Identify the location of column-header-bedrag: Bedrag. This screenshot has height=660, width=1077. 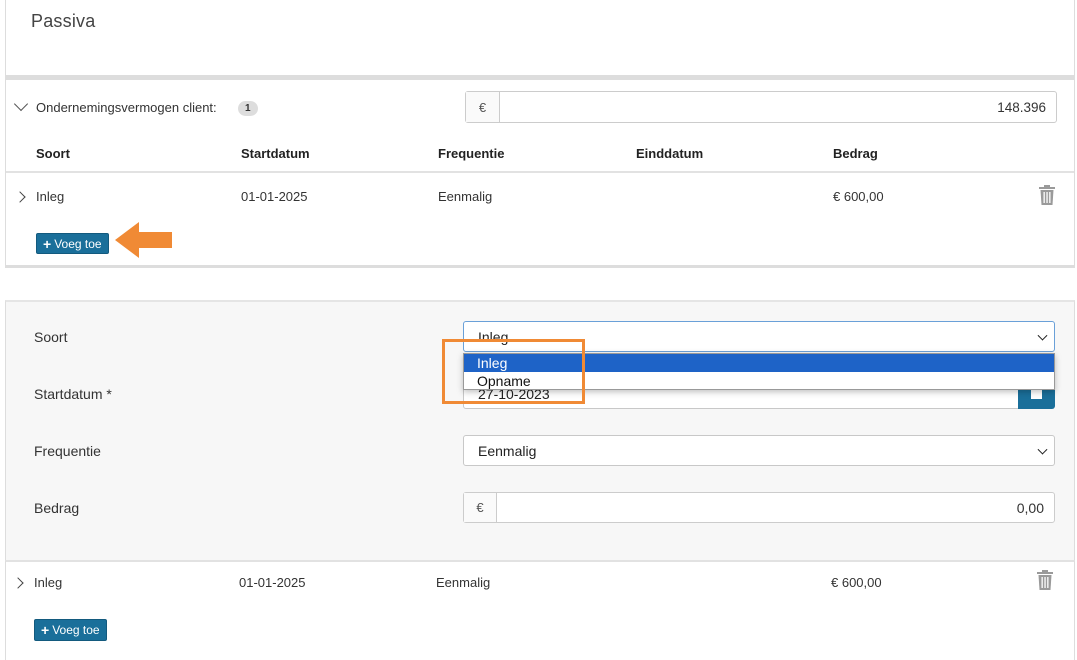
(855, 153).